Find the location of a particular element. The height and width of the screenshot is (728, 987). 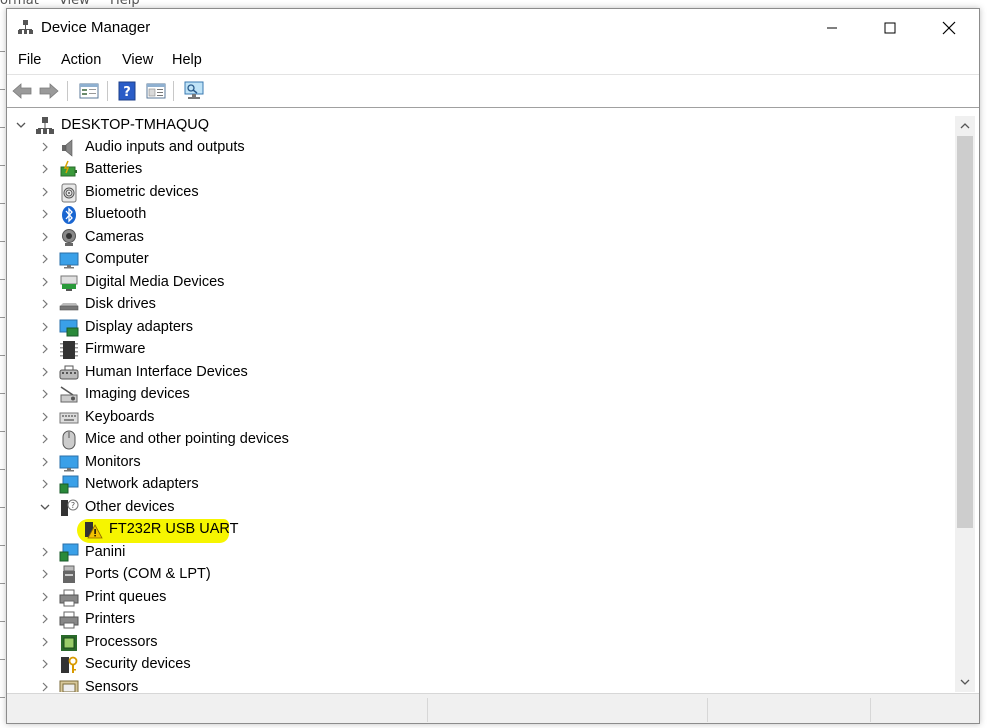

tree-item: Keyboards is located at coordinates (477, 418).